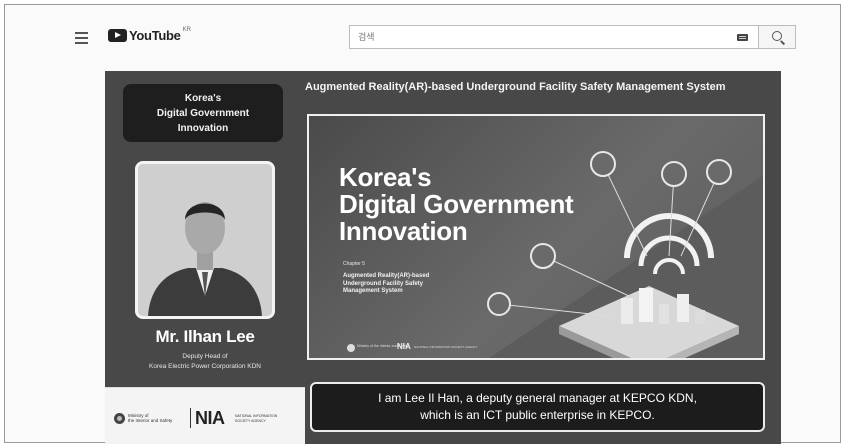 The height and width of the screenshot is (448, 847). Describe the element at coordinates (190, 418) in the screenshot. I see `logo-divider` at that location.